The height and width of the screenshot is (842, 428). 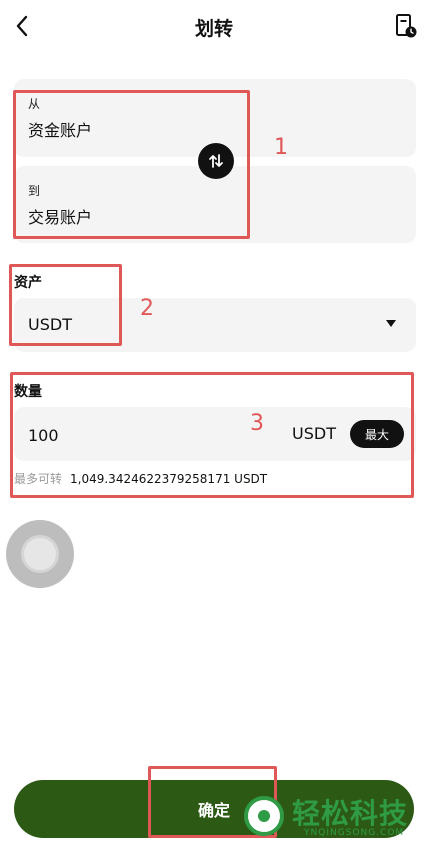 What do you see at coordinates (264, 816) in the screenshot?
I see `watermark-logo-icon` at bounding box center [264, 816].